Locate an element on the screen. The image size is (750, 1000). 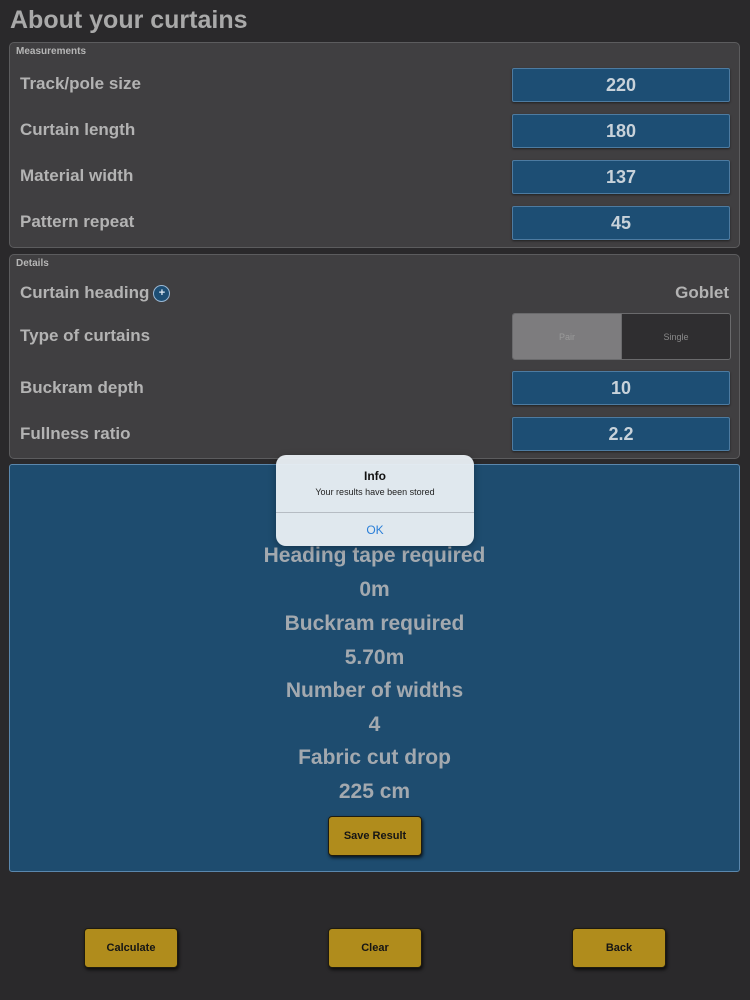
plus-info-icon: + is located at coordinates (162, 293).